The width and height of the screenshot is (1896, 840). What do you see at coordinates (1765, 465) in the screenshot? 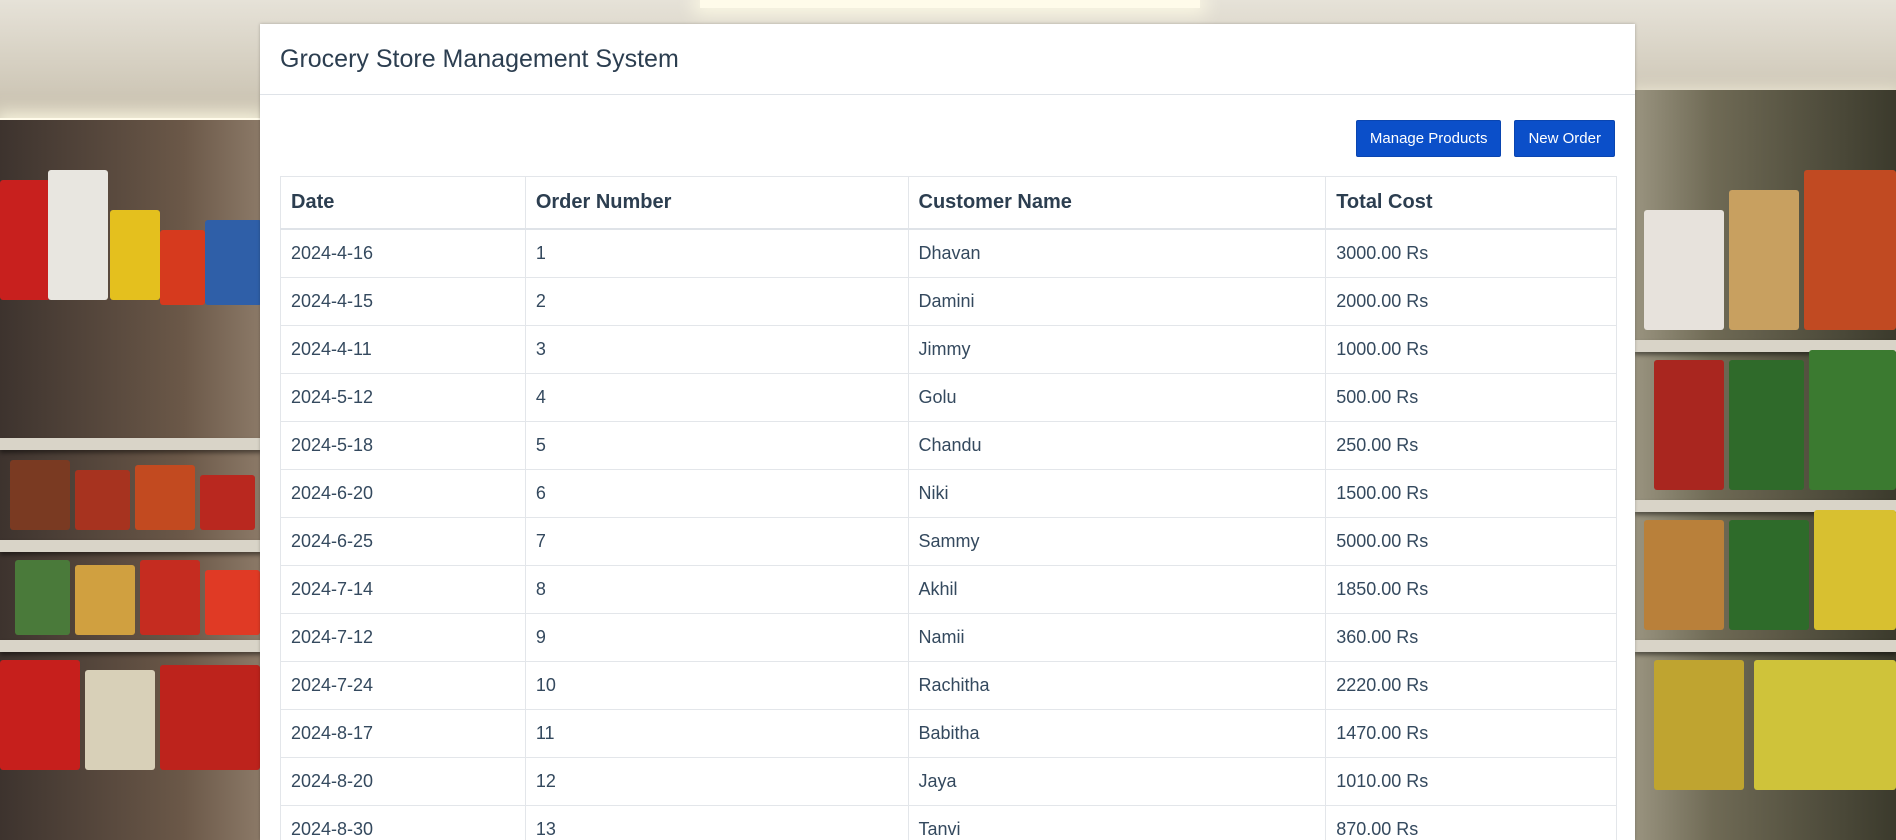
I see `right-shelves` at bounding box center [1765, 465].